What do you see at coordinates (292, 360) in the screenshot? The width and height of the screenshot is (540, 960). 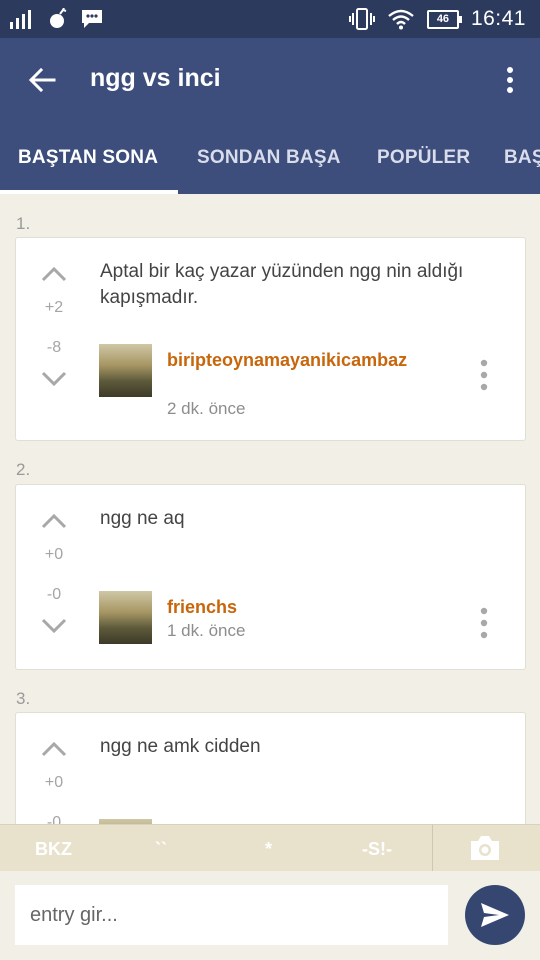 I see `author-name: biripteoynamayanikicambaz` at bounding box center [292, 360].